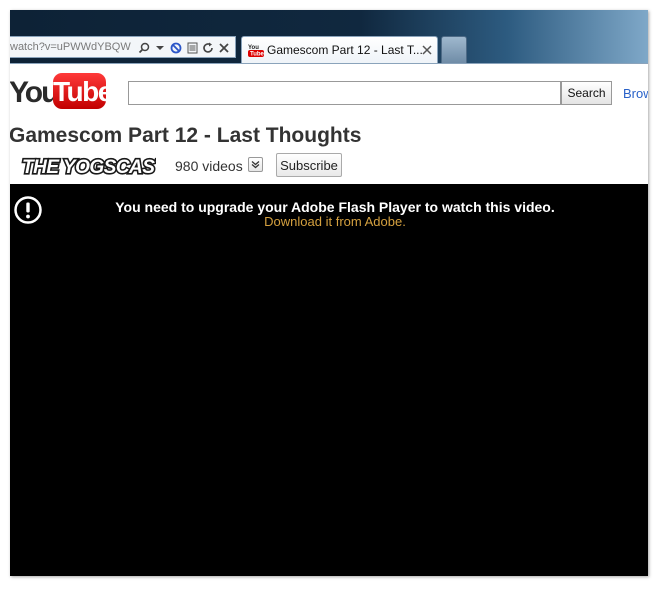 This screenshot has height=594, width=666. I want to click on videos-dropdown-button, so click(255, 164).